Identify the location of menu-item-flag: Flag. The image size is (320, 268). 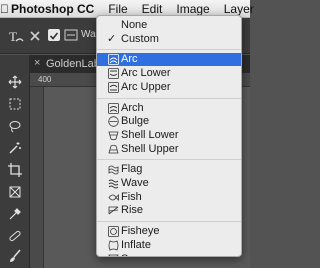
(169, 169).